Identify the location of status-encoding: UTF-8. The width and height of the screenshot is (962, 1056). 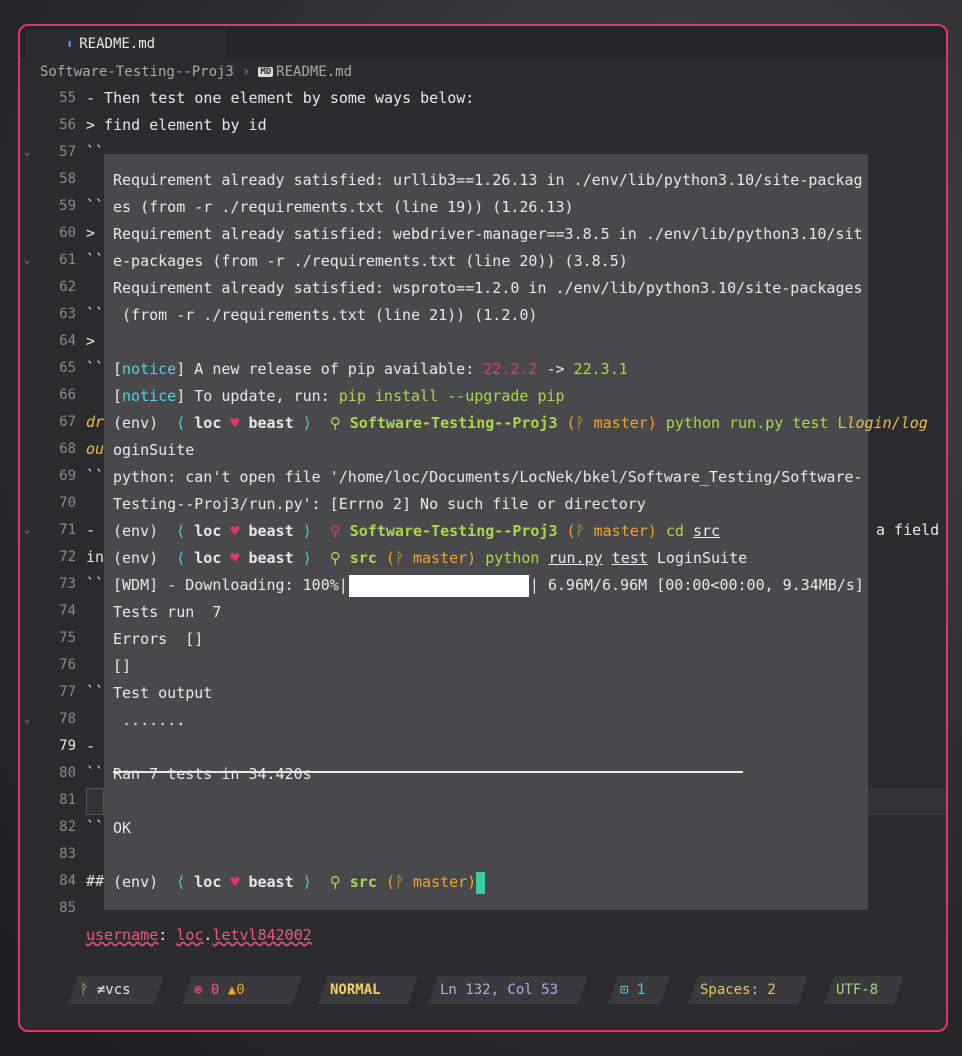
(864, 990).